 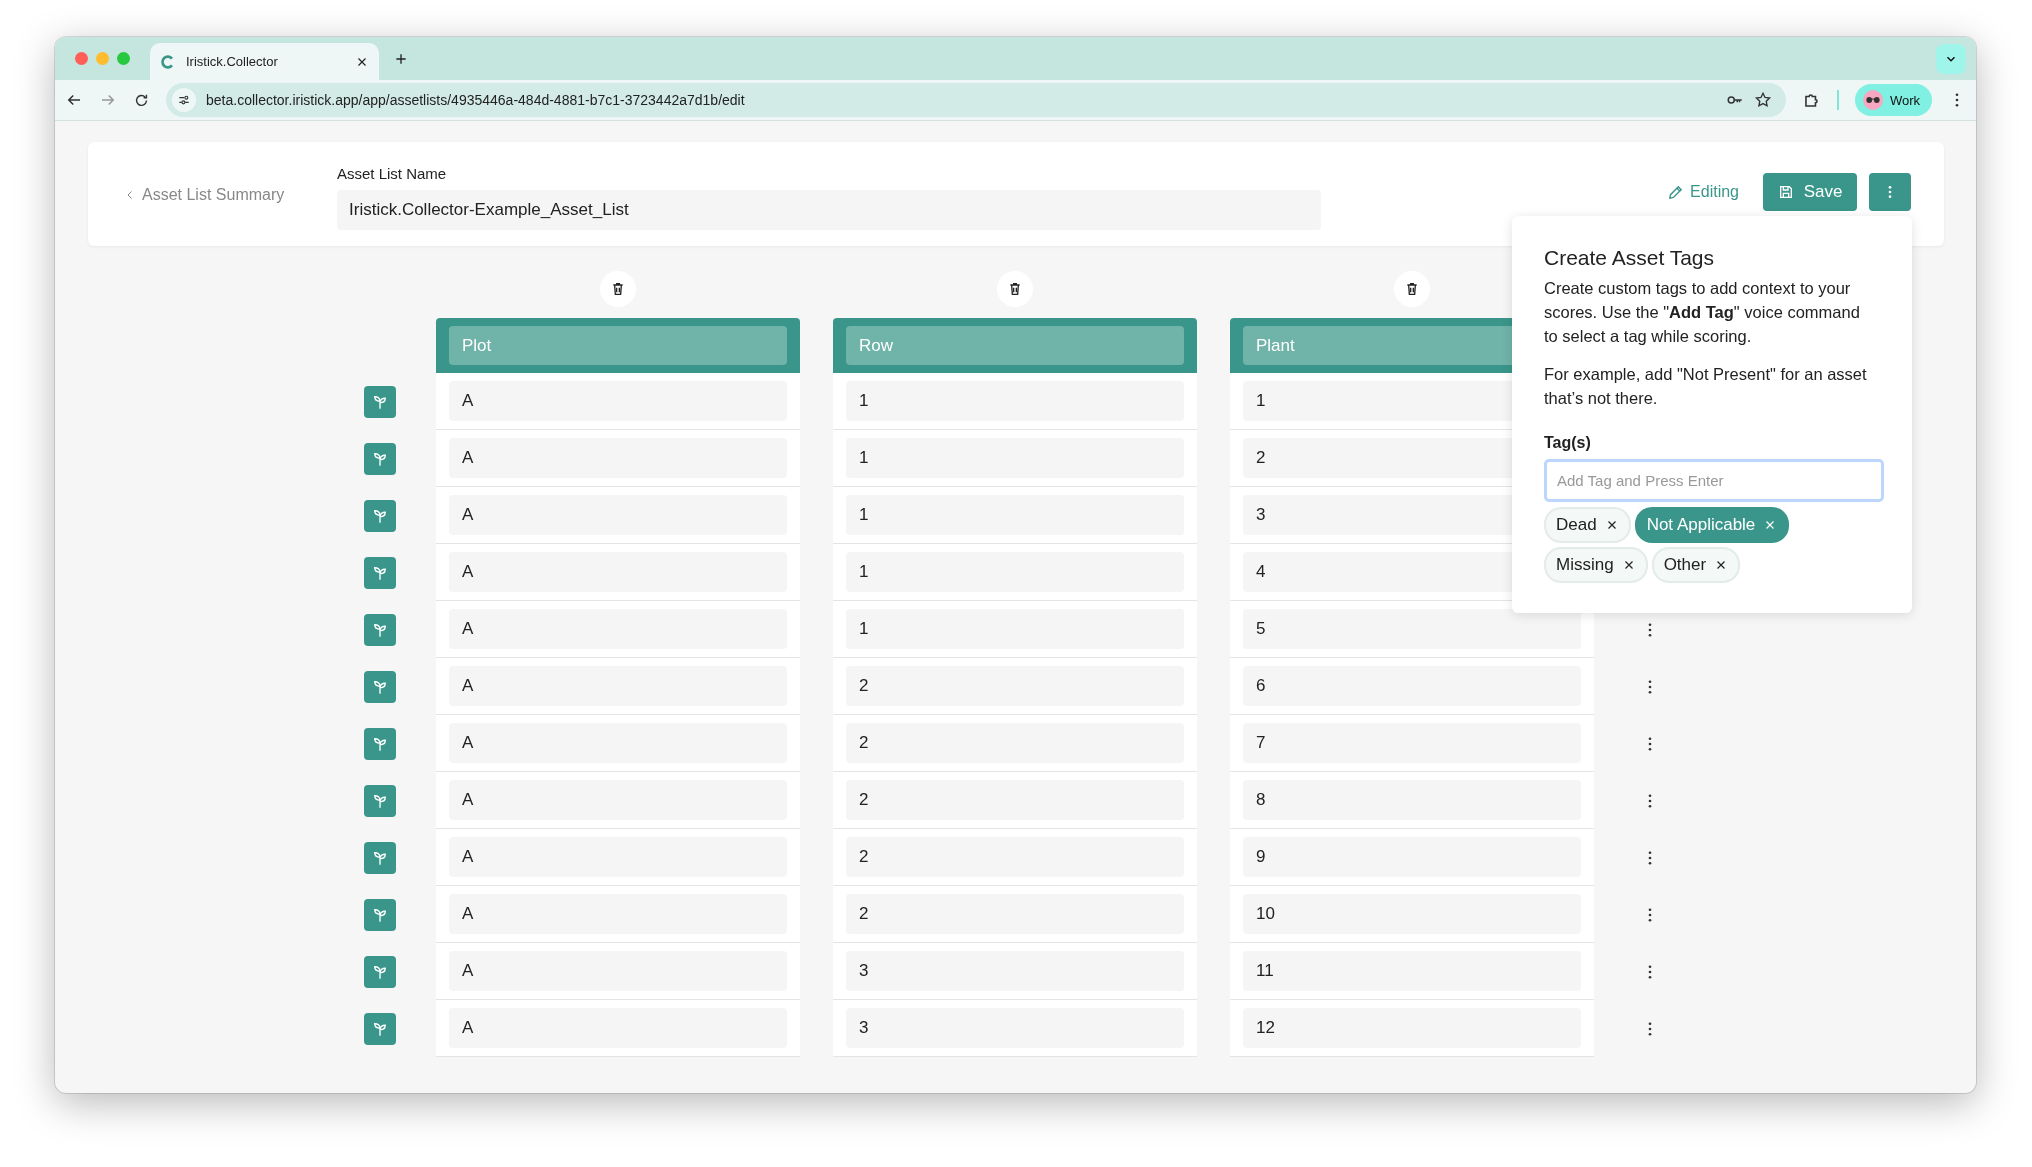 What do you see at coordinates (1412, 800) in the screenshot?
I see `cell-field: 8` at bounding box center [1412, 800].